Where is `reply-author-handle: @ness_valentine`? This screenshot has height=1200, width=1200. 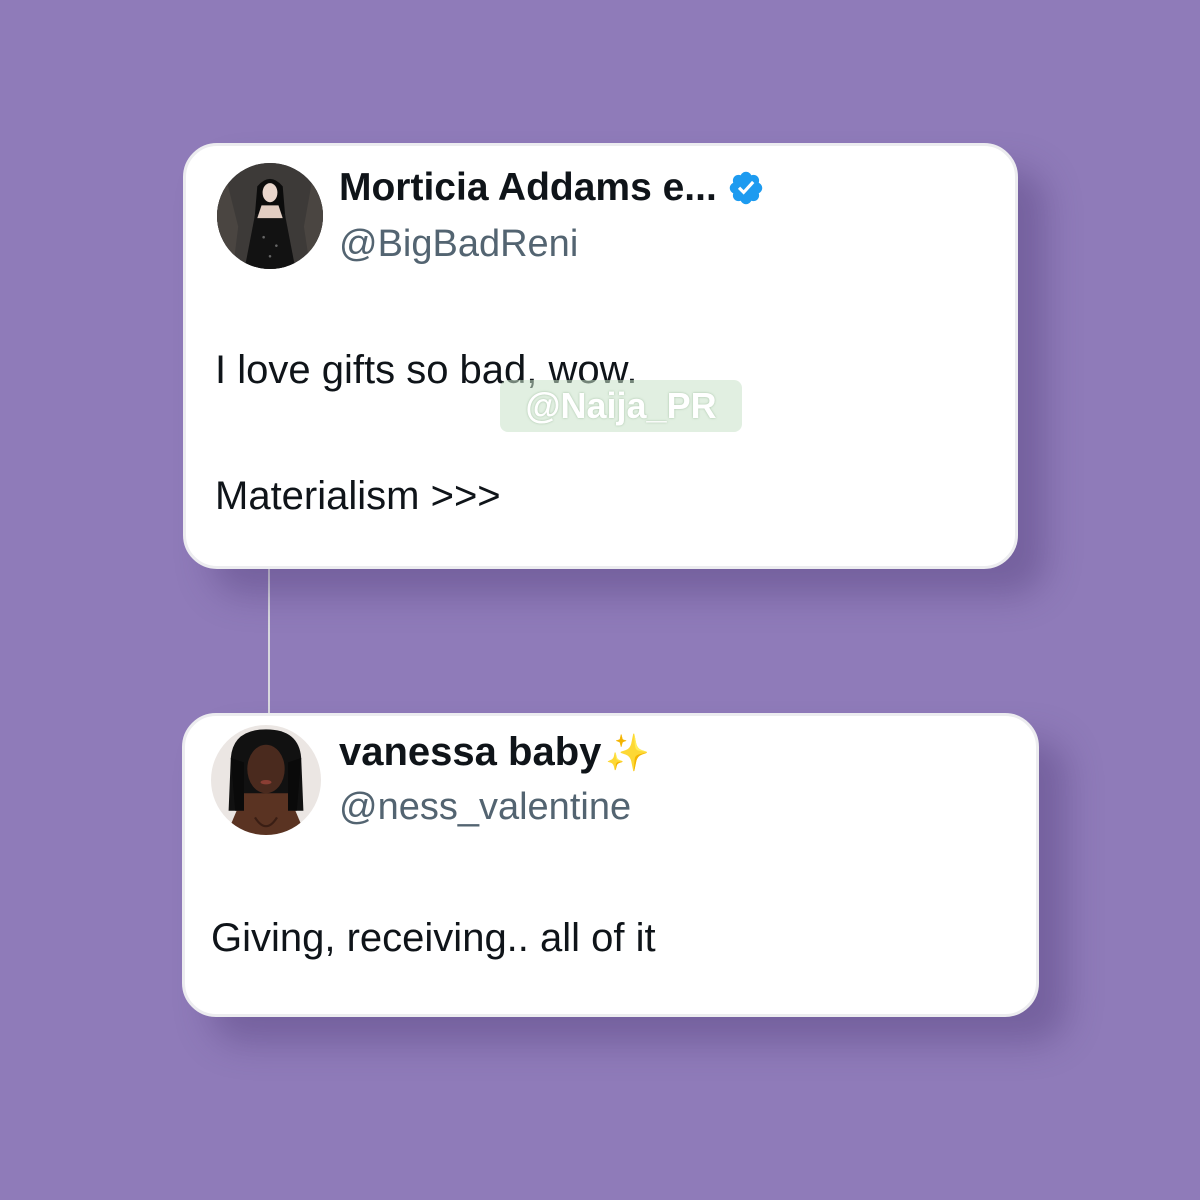 reply-author-handle: @ness_valentine is located at coordinates (485, 807).